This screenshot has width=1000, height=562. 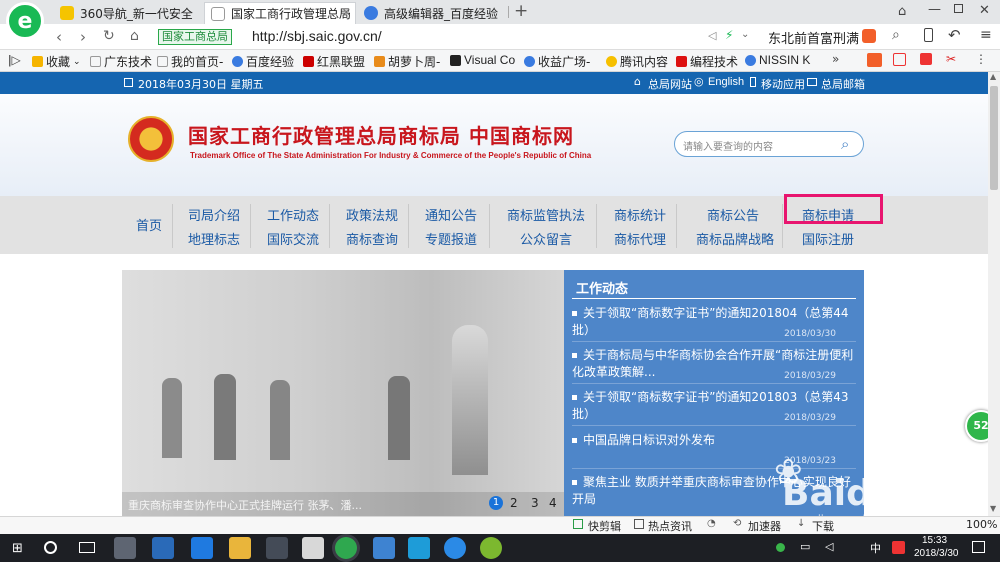 I want to click on national-emblem-icon, so click(x=151, y=139).